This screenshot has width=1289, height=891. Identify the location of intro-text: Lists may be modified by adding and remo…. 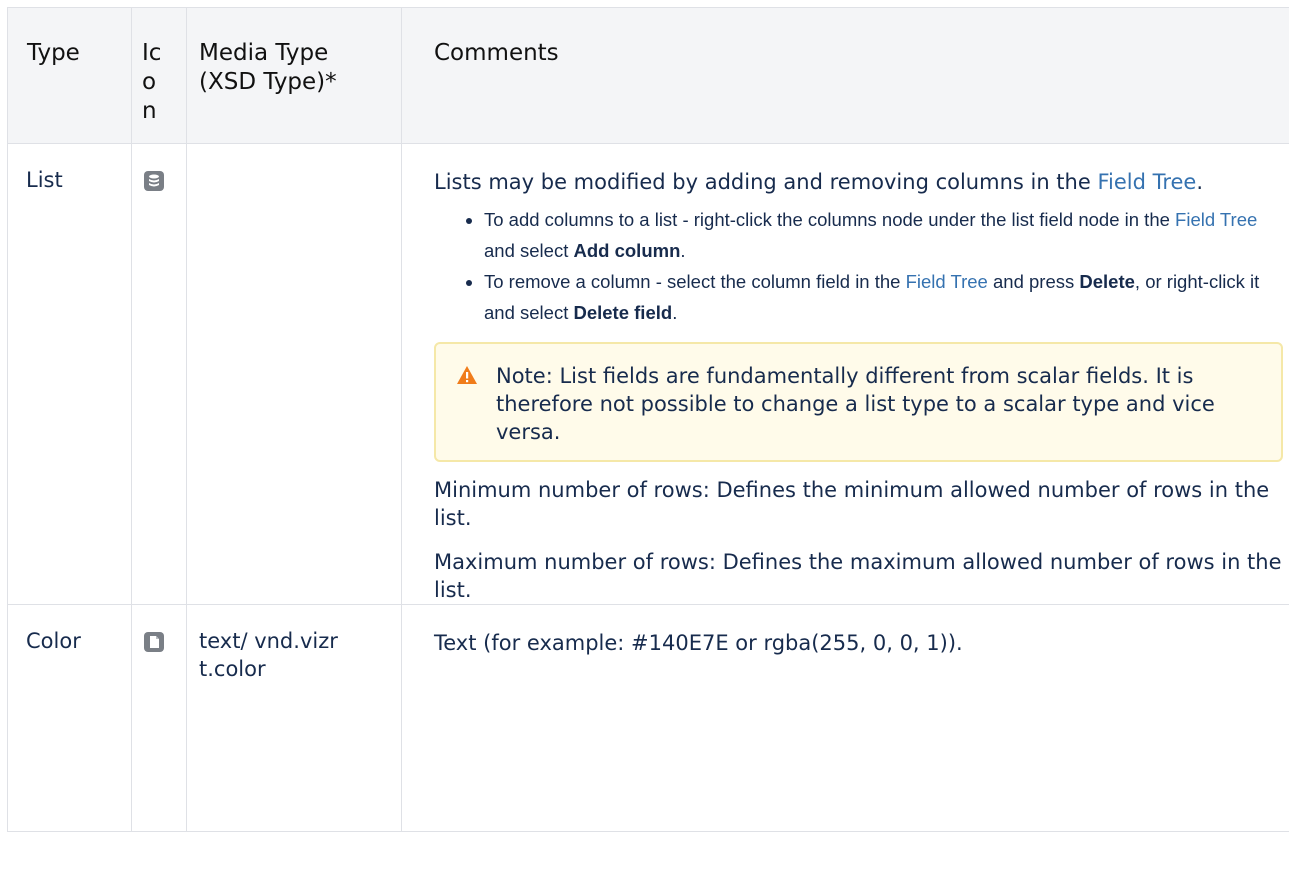
(766, 182).